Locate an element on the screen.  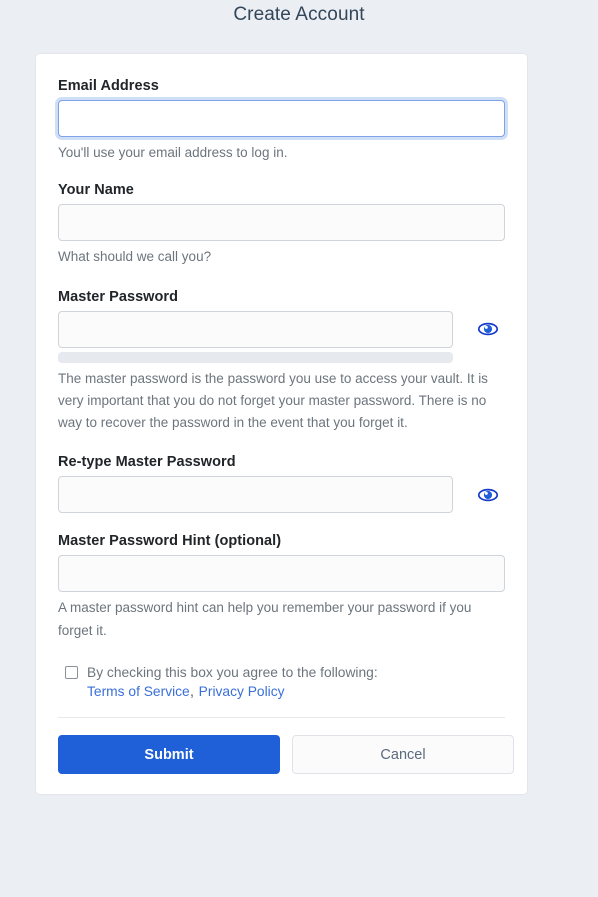
master-password-row is located at coordinates (281, 329).